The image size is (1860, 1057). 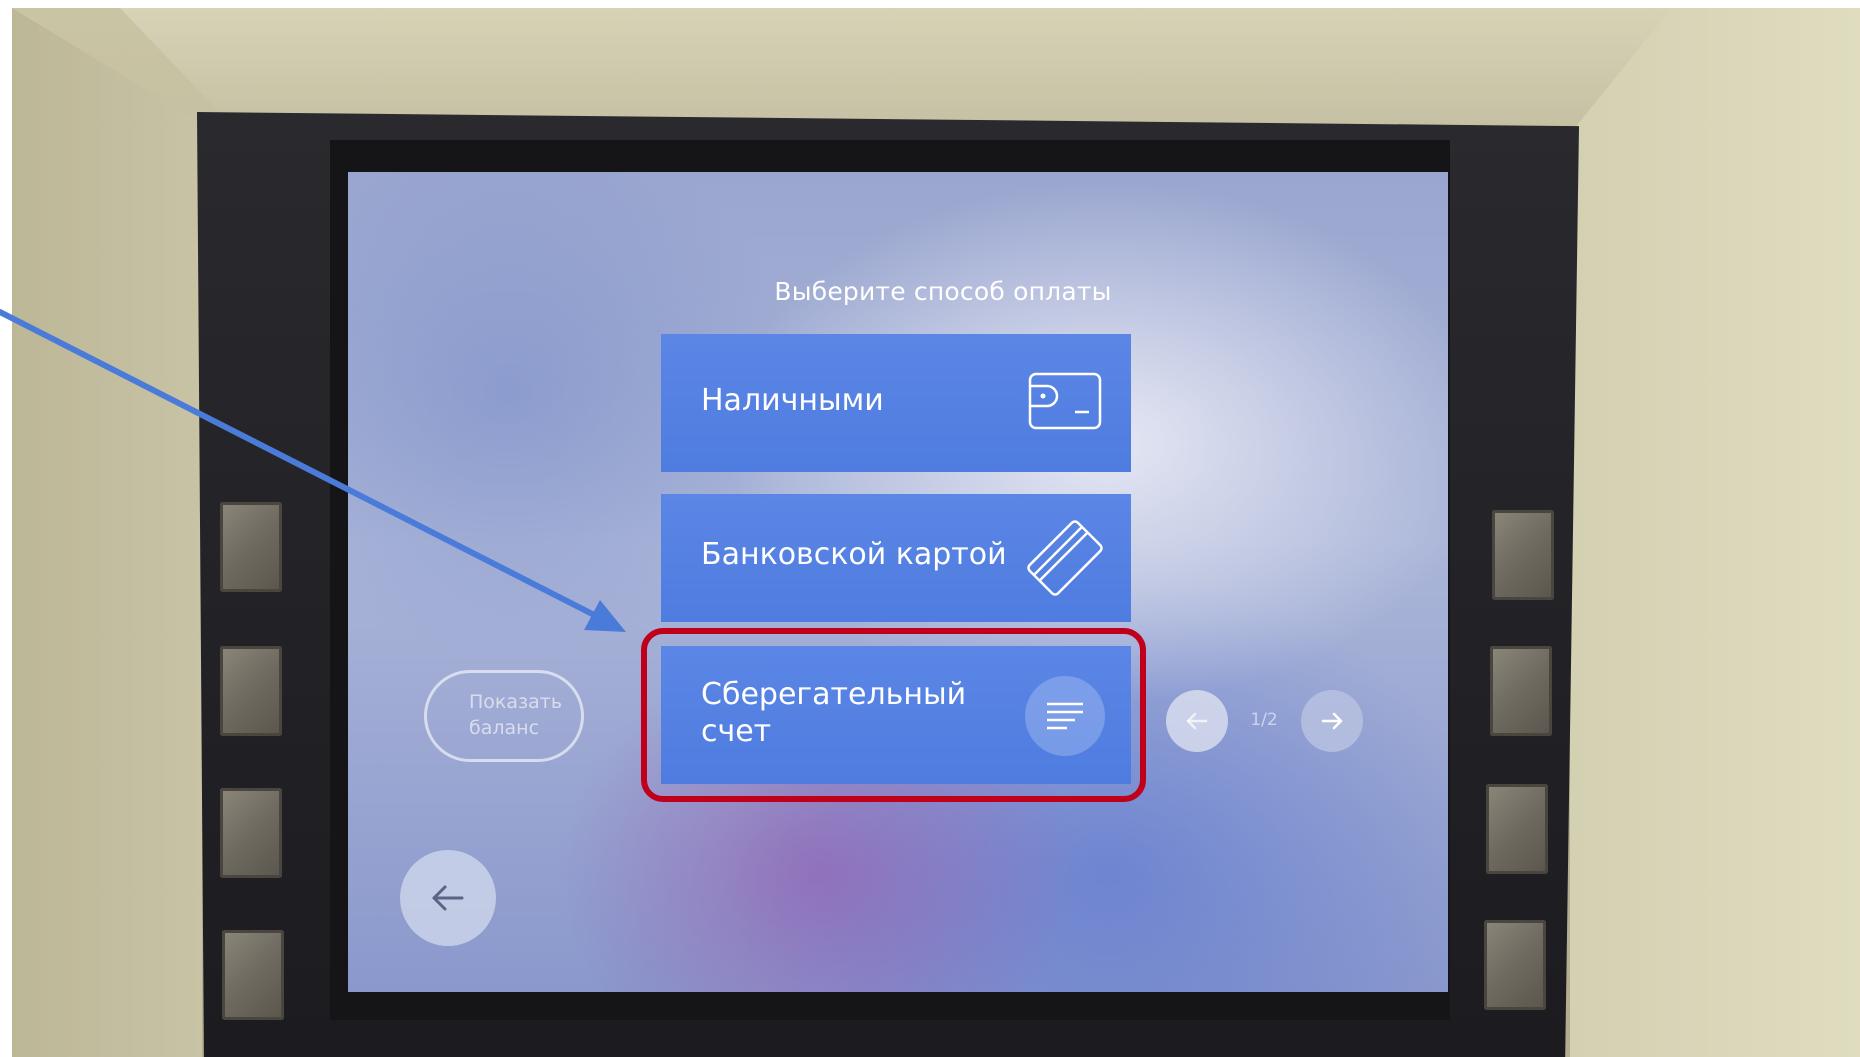 What do you see at coordinates (854, 554) in the screenshot?
I see `option-label: Банковской картой` at bounding box center [854, 554].